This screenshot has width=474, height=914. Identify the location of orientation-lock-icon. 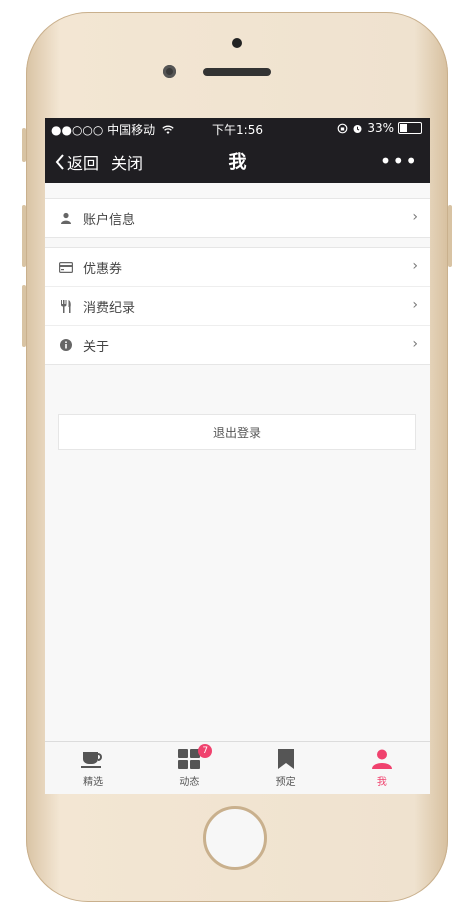
(342, 128).